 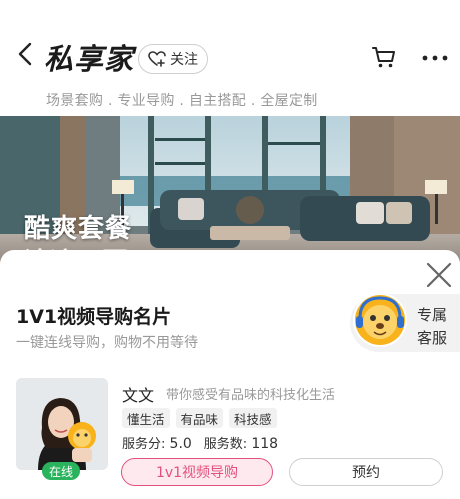 What do you see at coordinates (251, 395) in the screenshot?
I see `guide-tagline: 带你感受有品味的科技化生活` at bounding box center [251, 395].